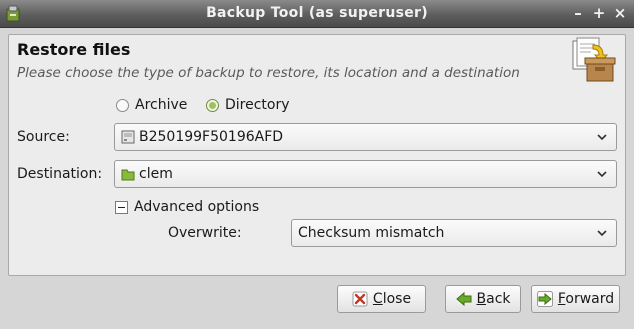  I want to click on window-title: Backup Tool (as superuser), so click(317, 13).